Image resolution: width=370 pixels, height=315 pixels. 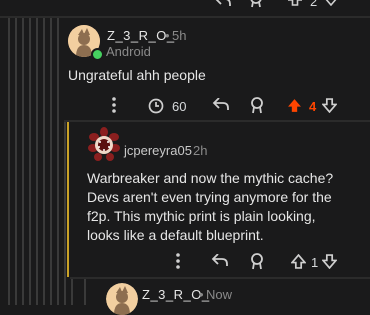 I want to click on comment-body: Ungrateful ahh people, so click(x=137, y=75).